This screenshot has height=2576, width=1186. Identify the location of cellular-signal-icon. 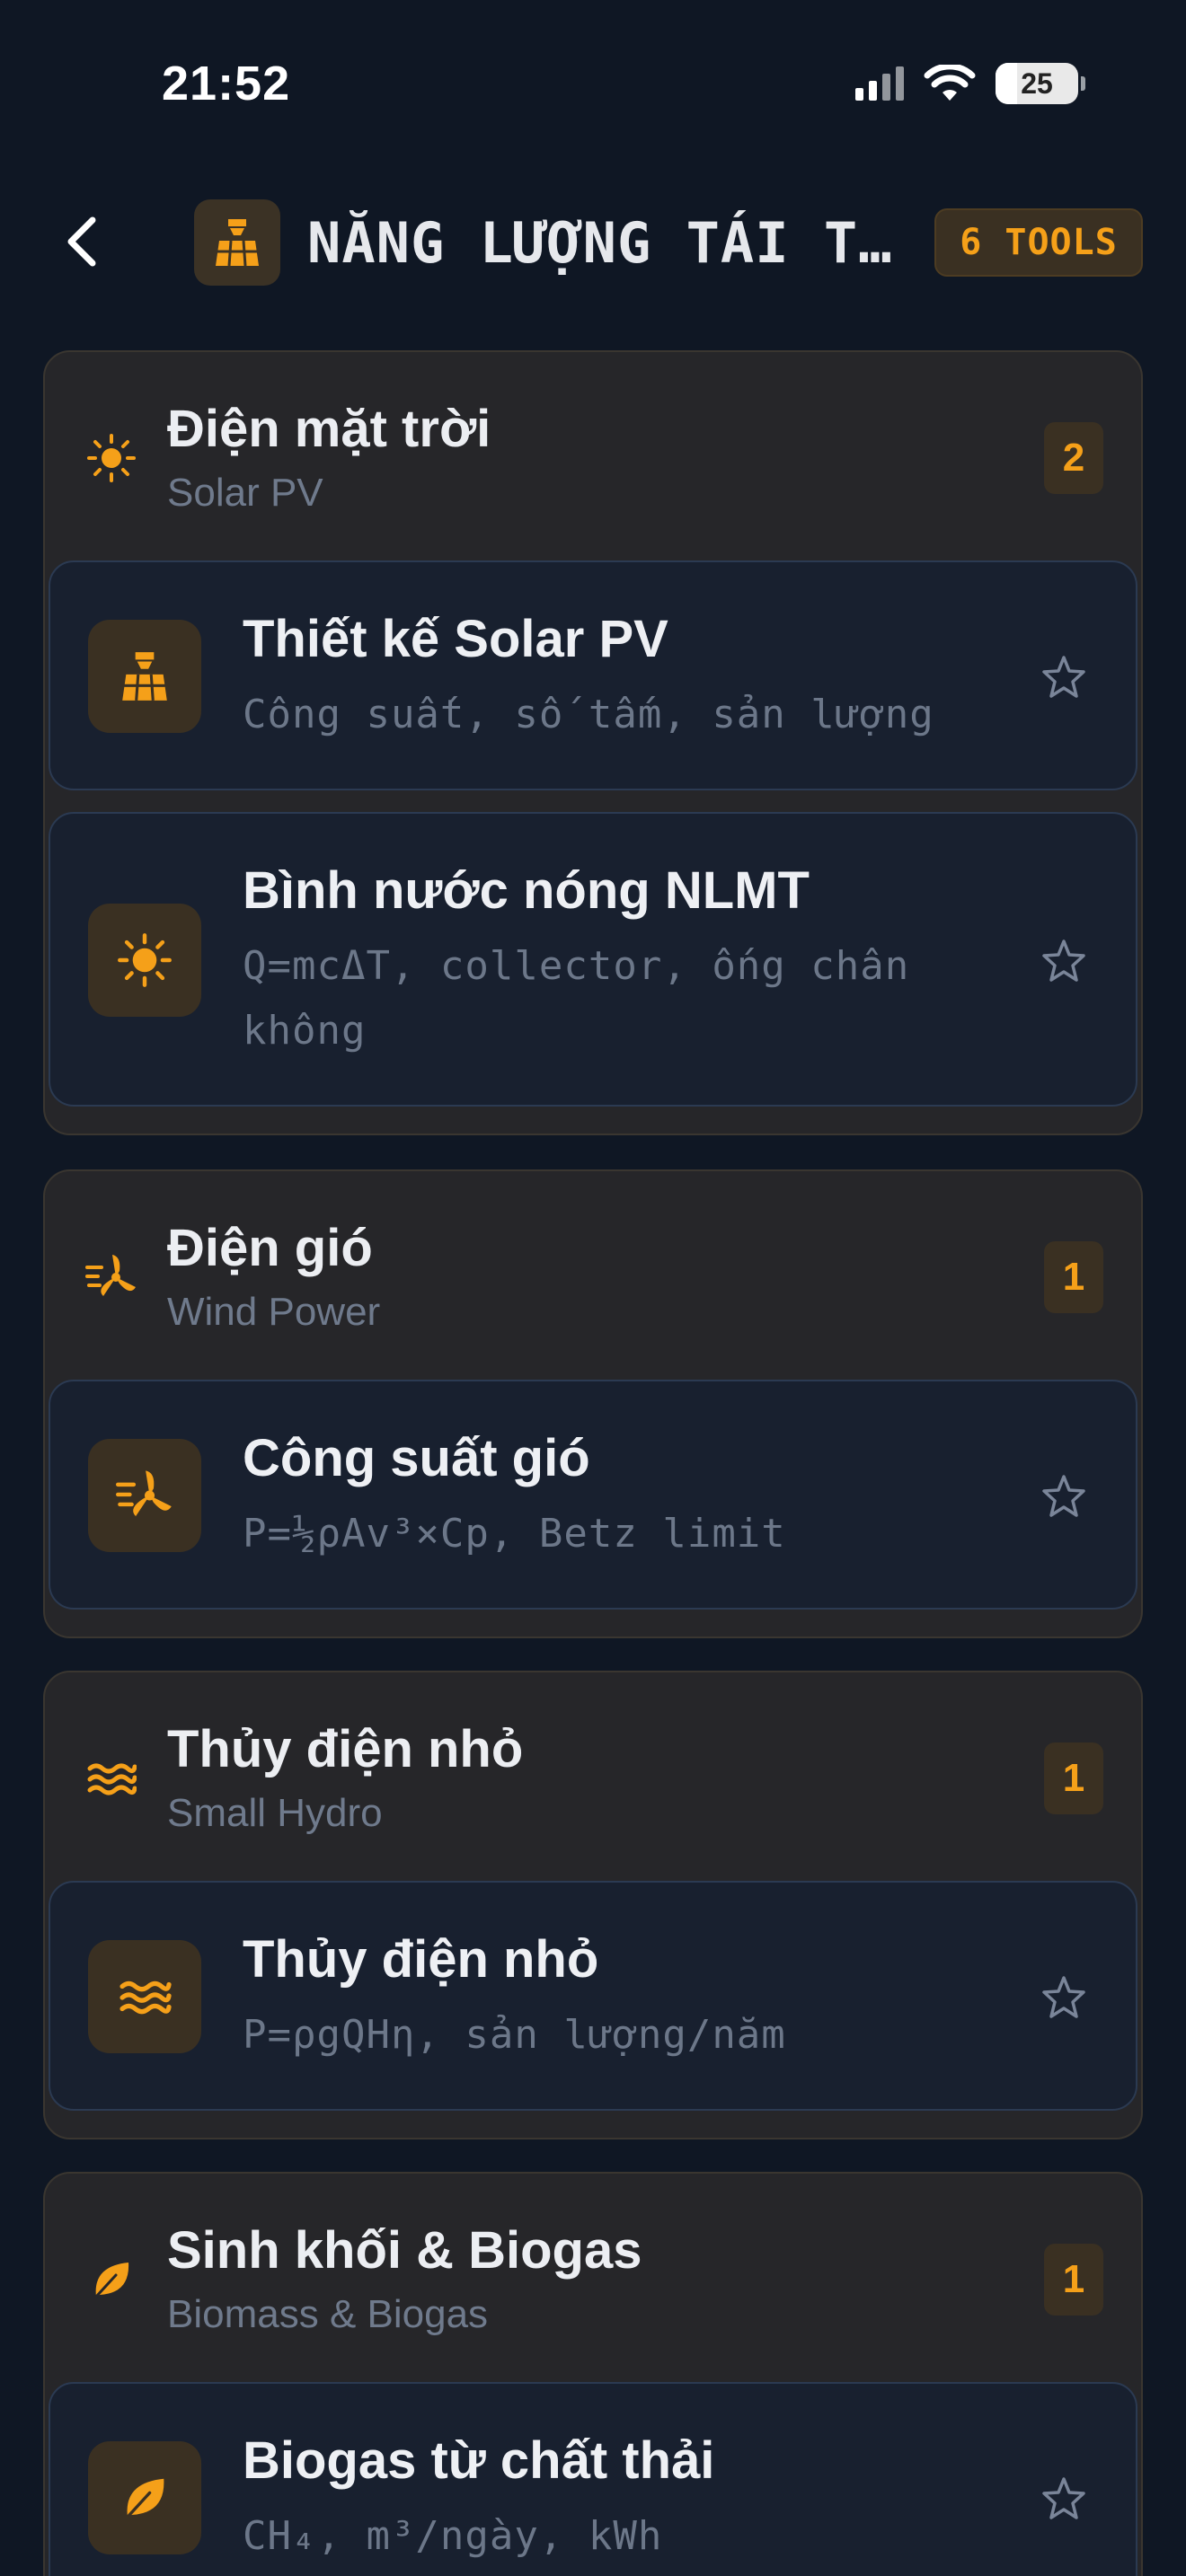
(879, 83).